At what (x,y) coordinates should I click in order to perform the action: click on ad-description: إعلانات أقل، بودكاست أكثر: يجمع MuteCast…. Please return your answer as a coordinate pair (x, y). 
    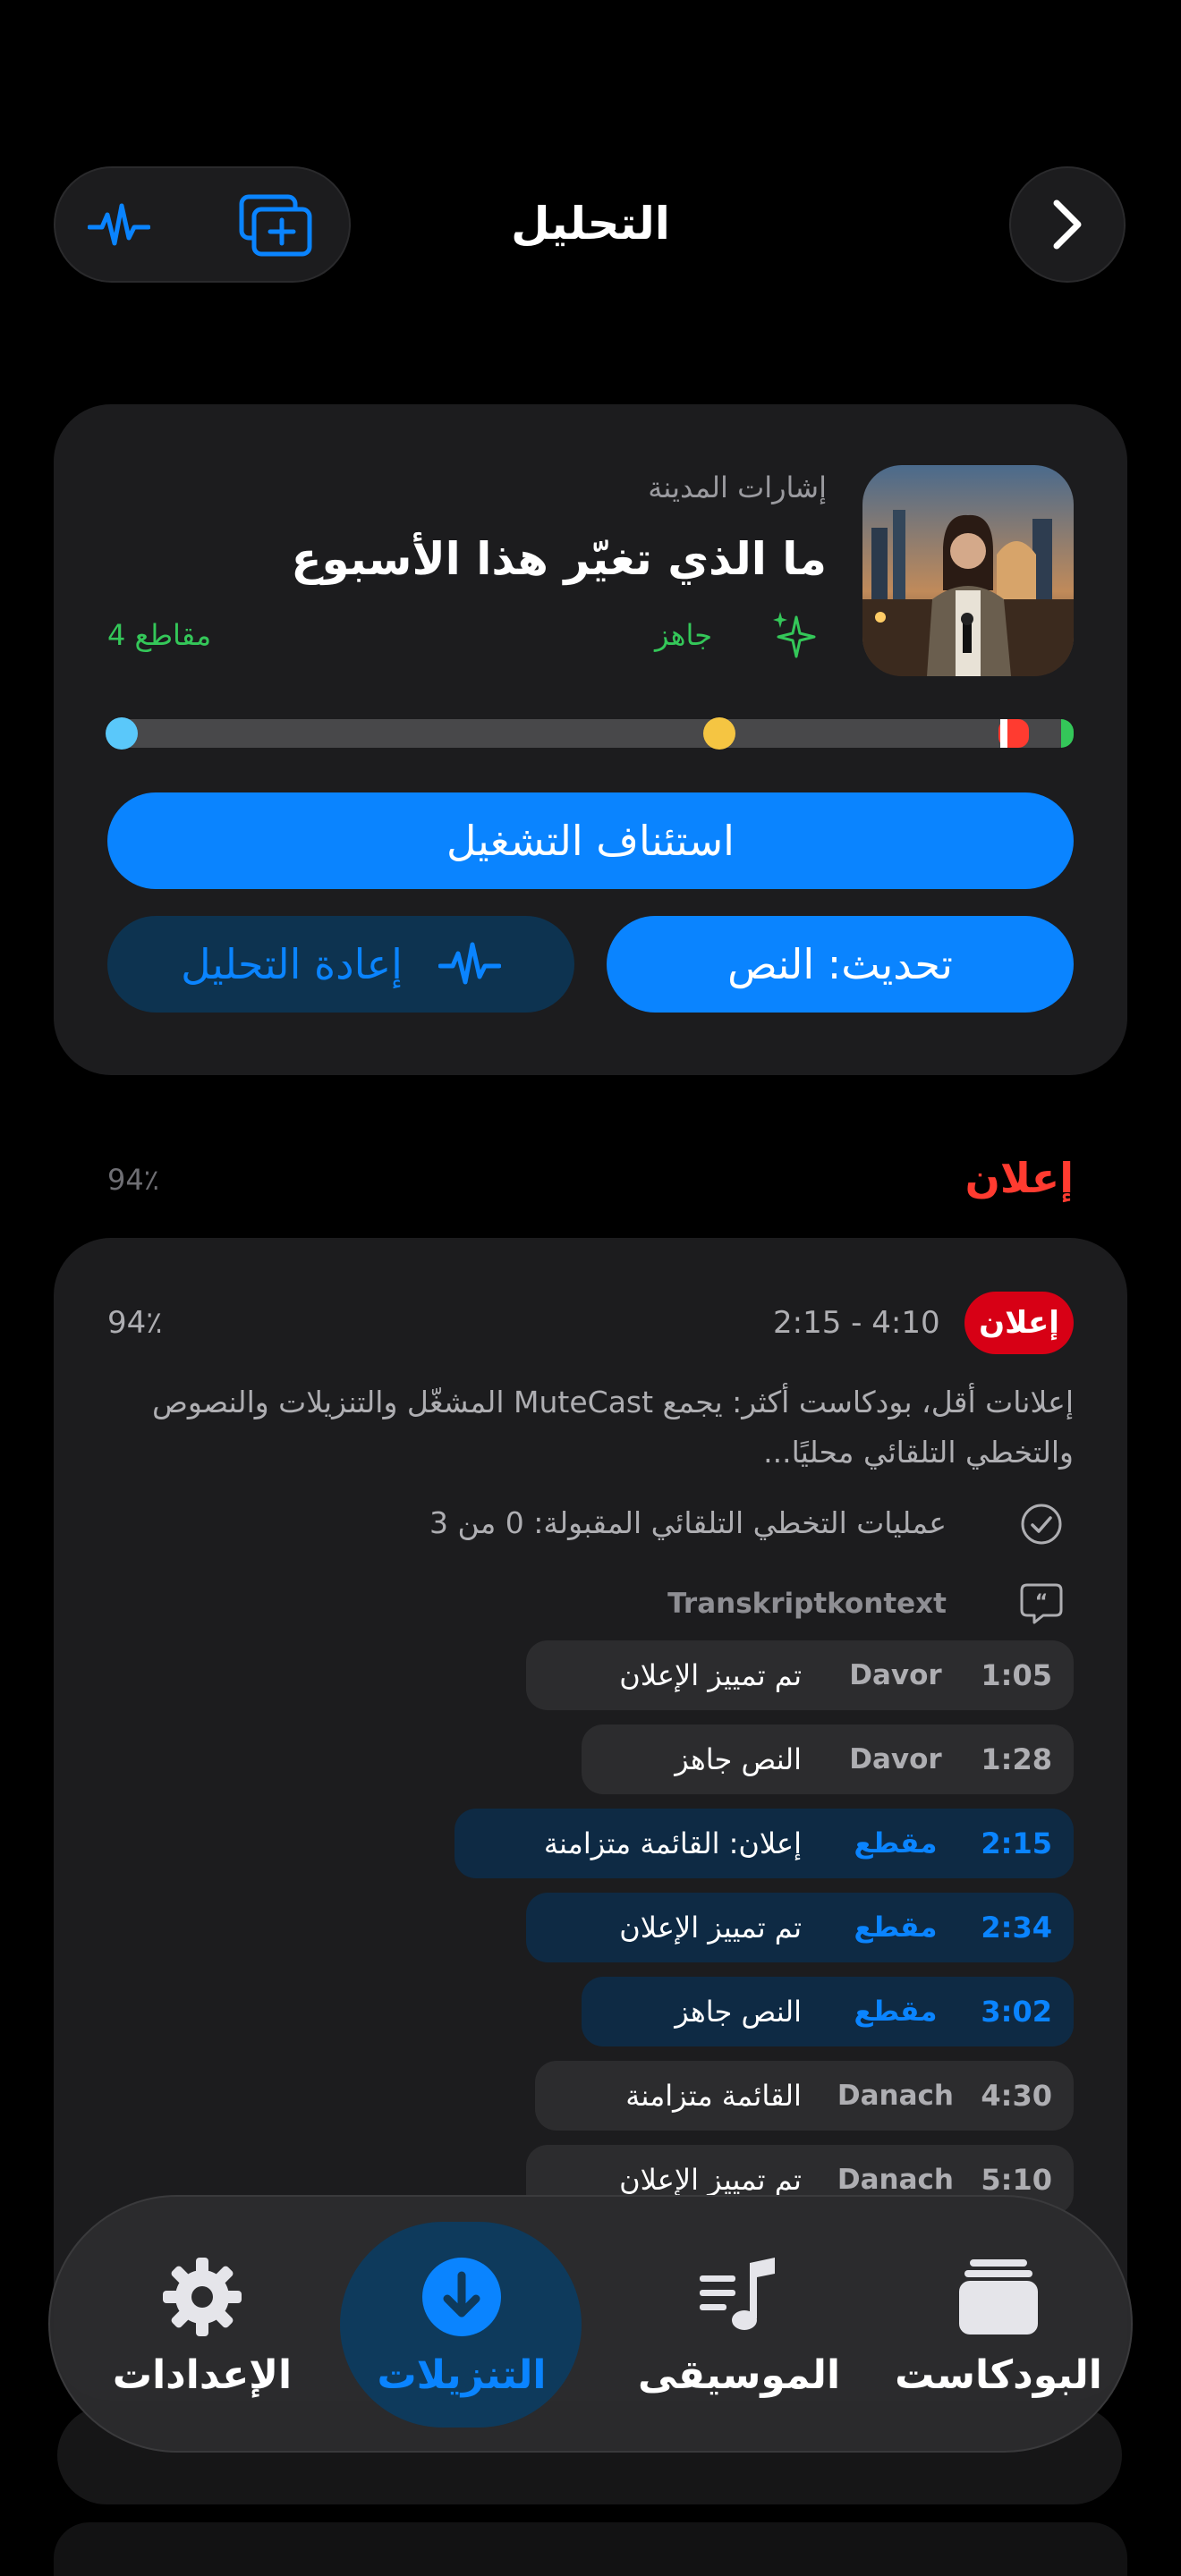
    Looking at the image, I should click on (613, 1427).